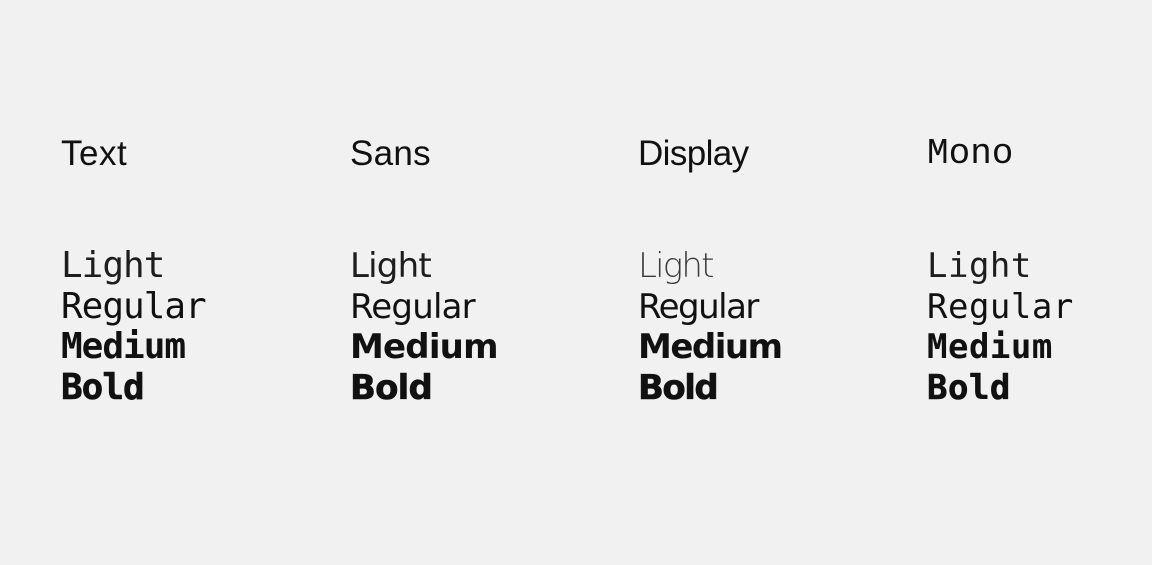 The image size is (1152, 565). Describe the element at coordinates (970, 153) in the screenshot. I see `family-name-mono: Mono` at that location.